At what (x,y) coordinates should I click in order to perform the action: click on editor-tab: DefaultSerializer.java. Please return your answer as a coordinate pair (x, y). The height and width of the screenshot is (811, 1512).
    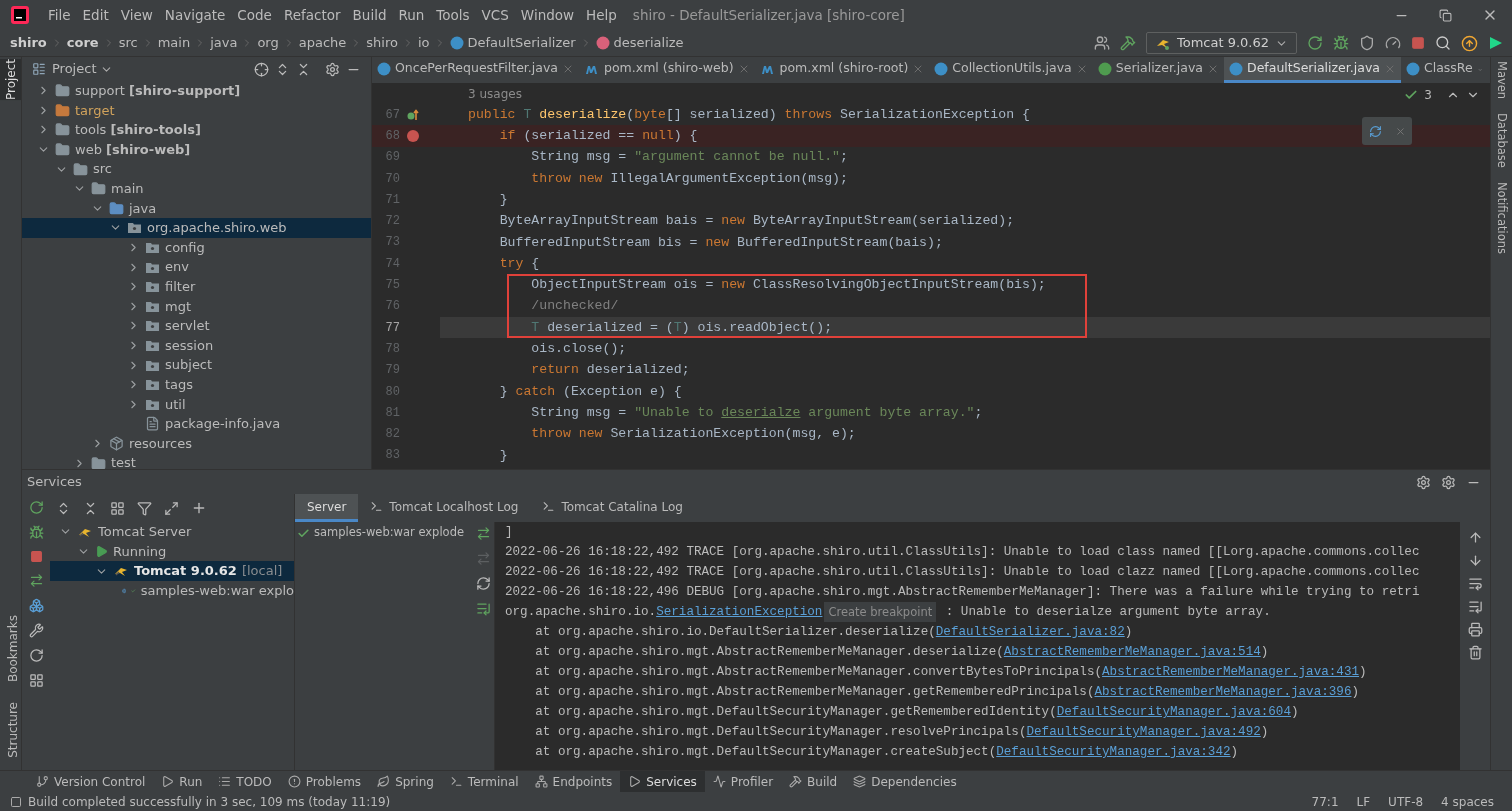
    Looking at the image, I should click on (1312, 70).